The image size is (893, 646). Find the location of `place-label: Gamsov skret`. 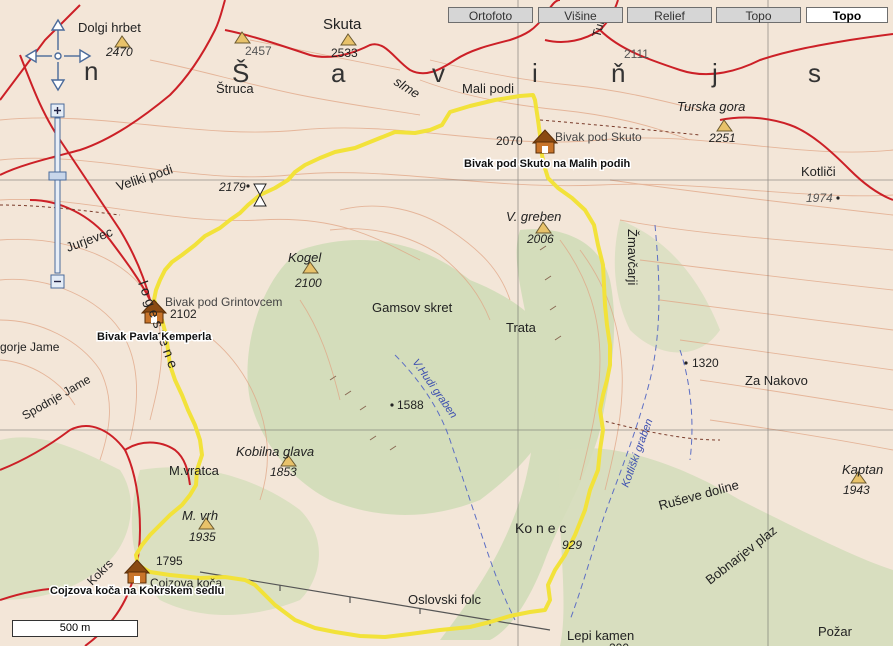

place-label: Gamsov skret is located at coordinates (412, 307).